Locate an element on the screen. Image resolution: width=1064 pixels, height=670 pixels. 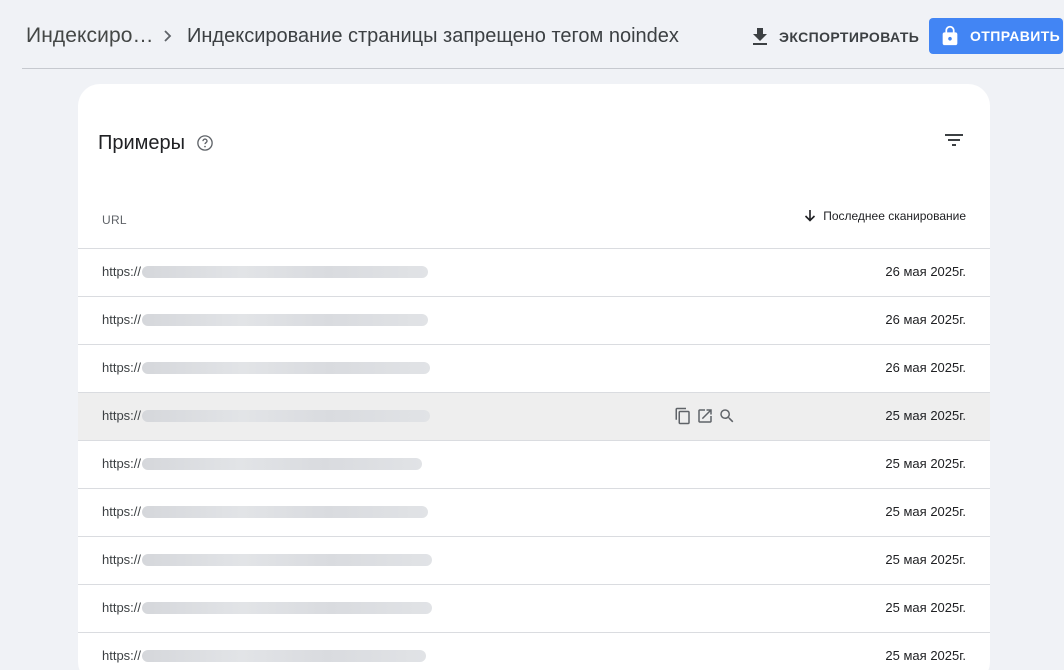
card-title: Примеры is located at coordinates (142, 143).